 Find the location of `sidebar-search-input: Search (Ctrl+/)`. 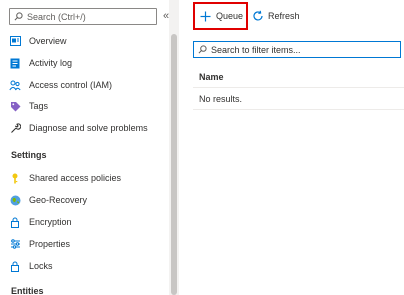

sidebar-search-input: Search (Ctrl+/) is located at coordinates (83, 16).